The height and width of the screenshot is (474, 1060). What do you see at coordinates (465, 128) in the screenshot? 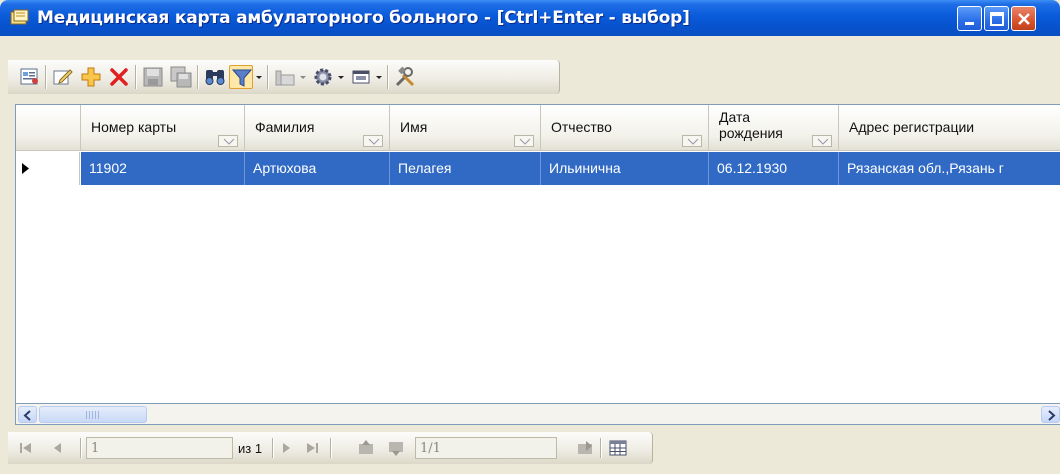
I see `column-header-first-name: Имя` at bounding box center [465, 128].